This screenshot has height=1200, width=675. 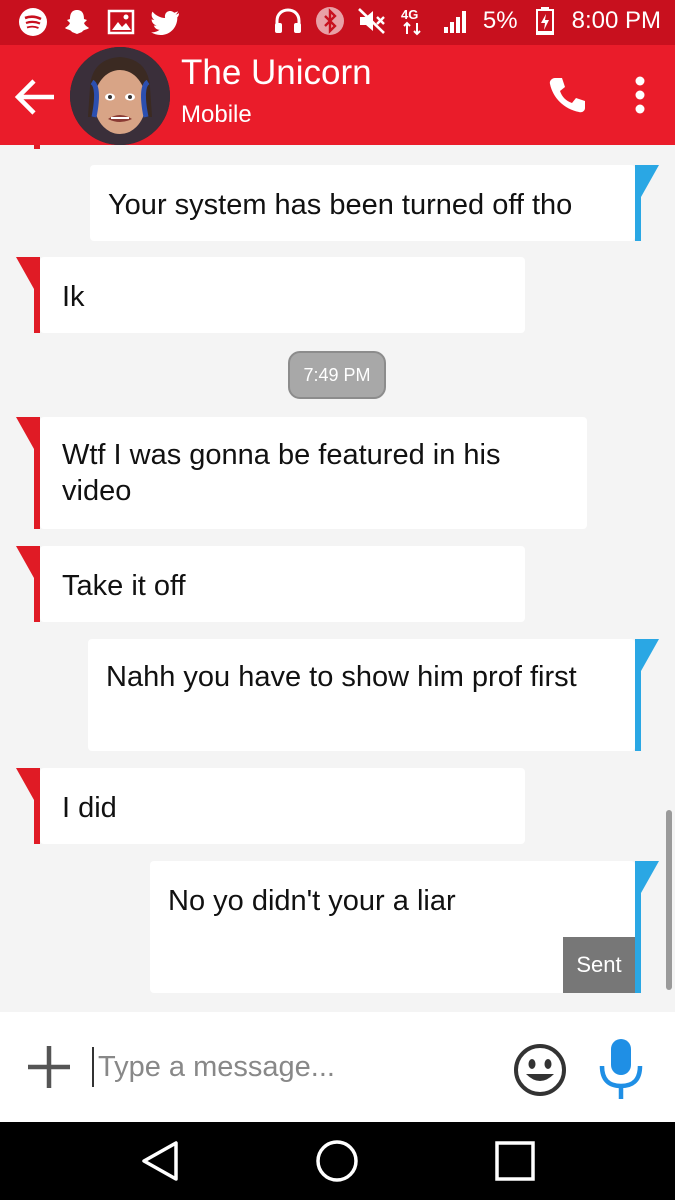 I want to click on mute-icon, so click(x=372, y=21).